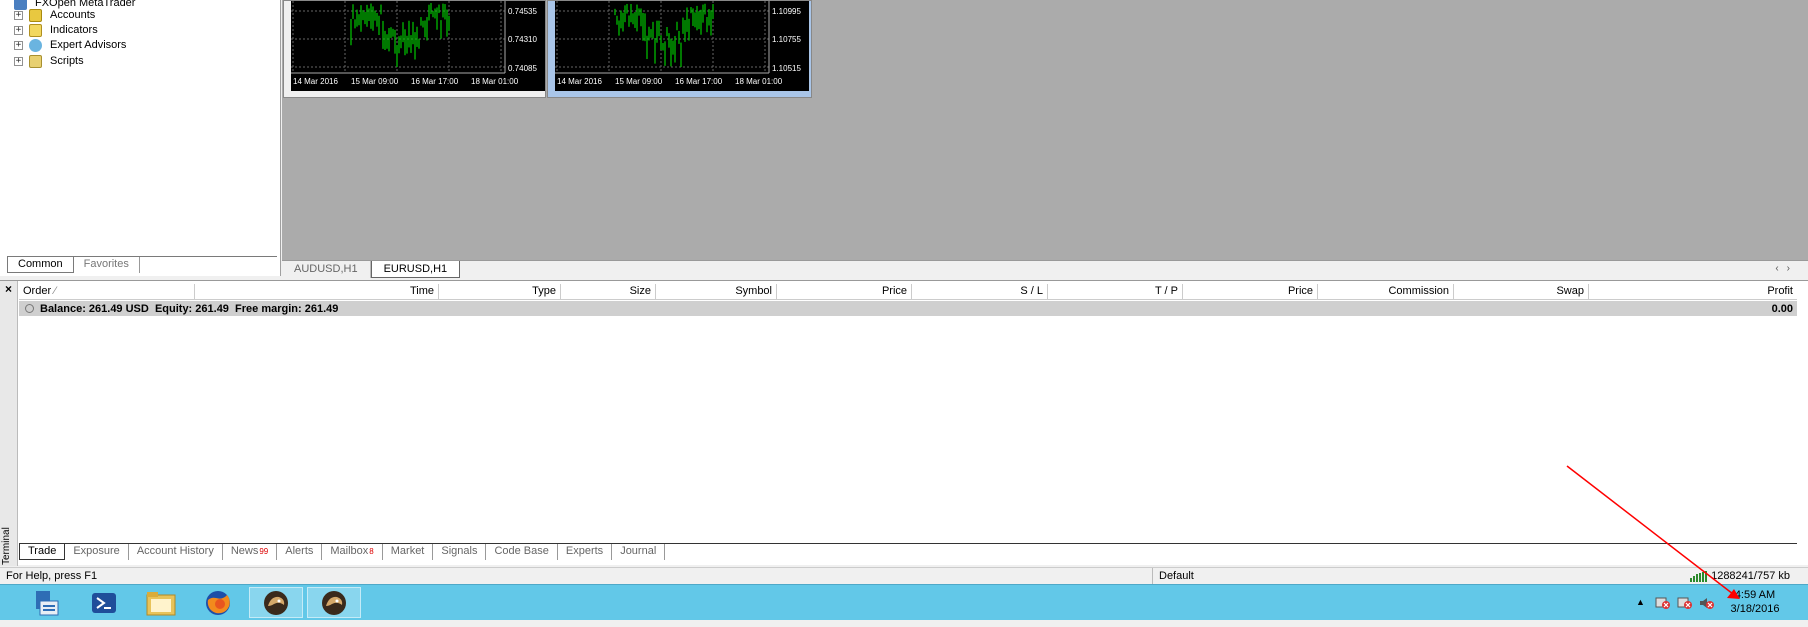 This screenshot has width=1808, height=627. Describe the element at coordinates (500, 292) in the screenshot. I see `column-header-type: Type` at that location.